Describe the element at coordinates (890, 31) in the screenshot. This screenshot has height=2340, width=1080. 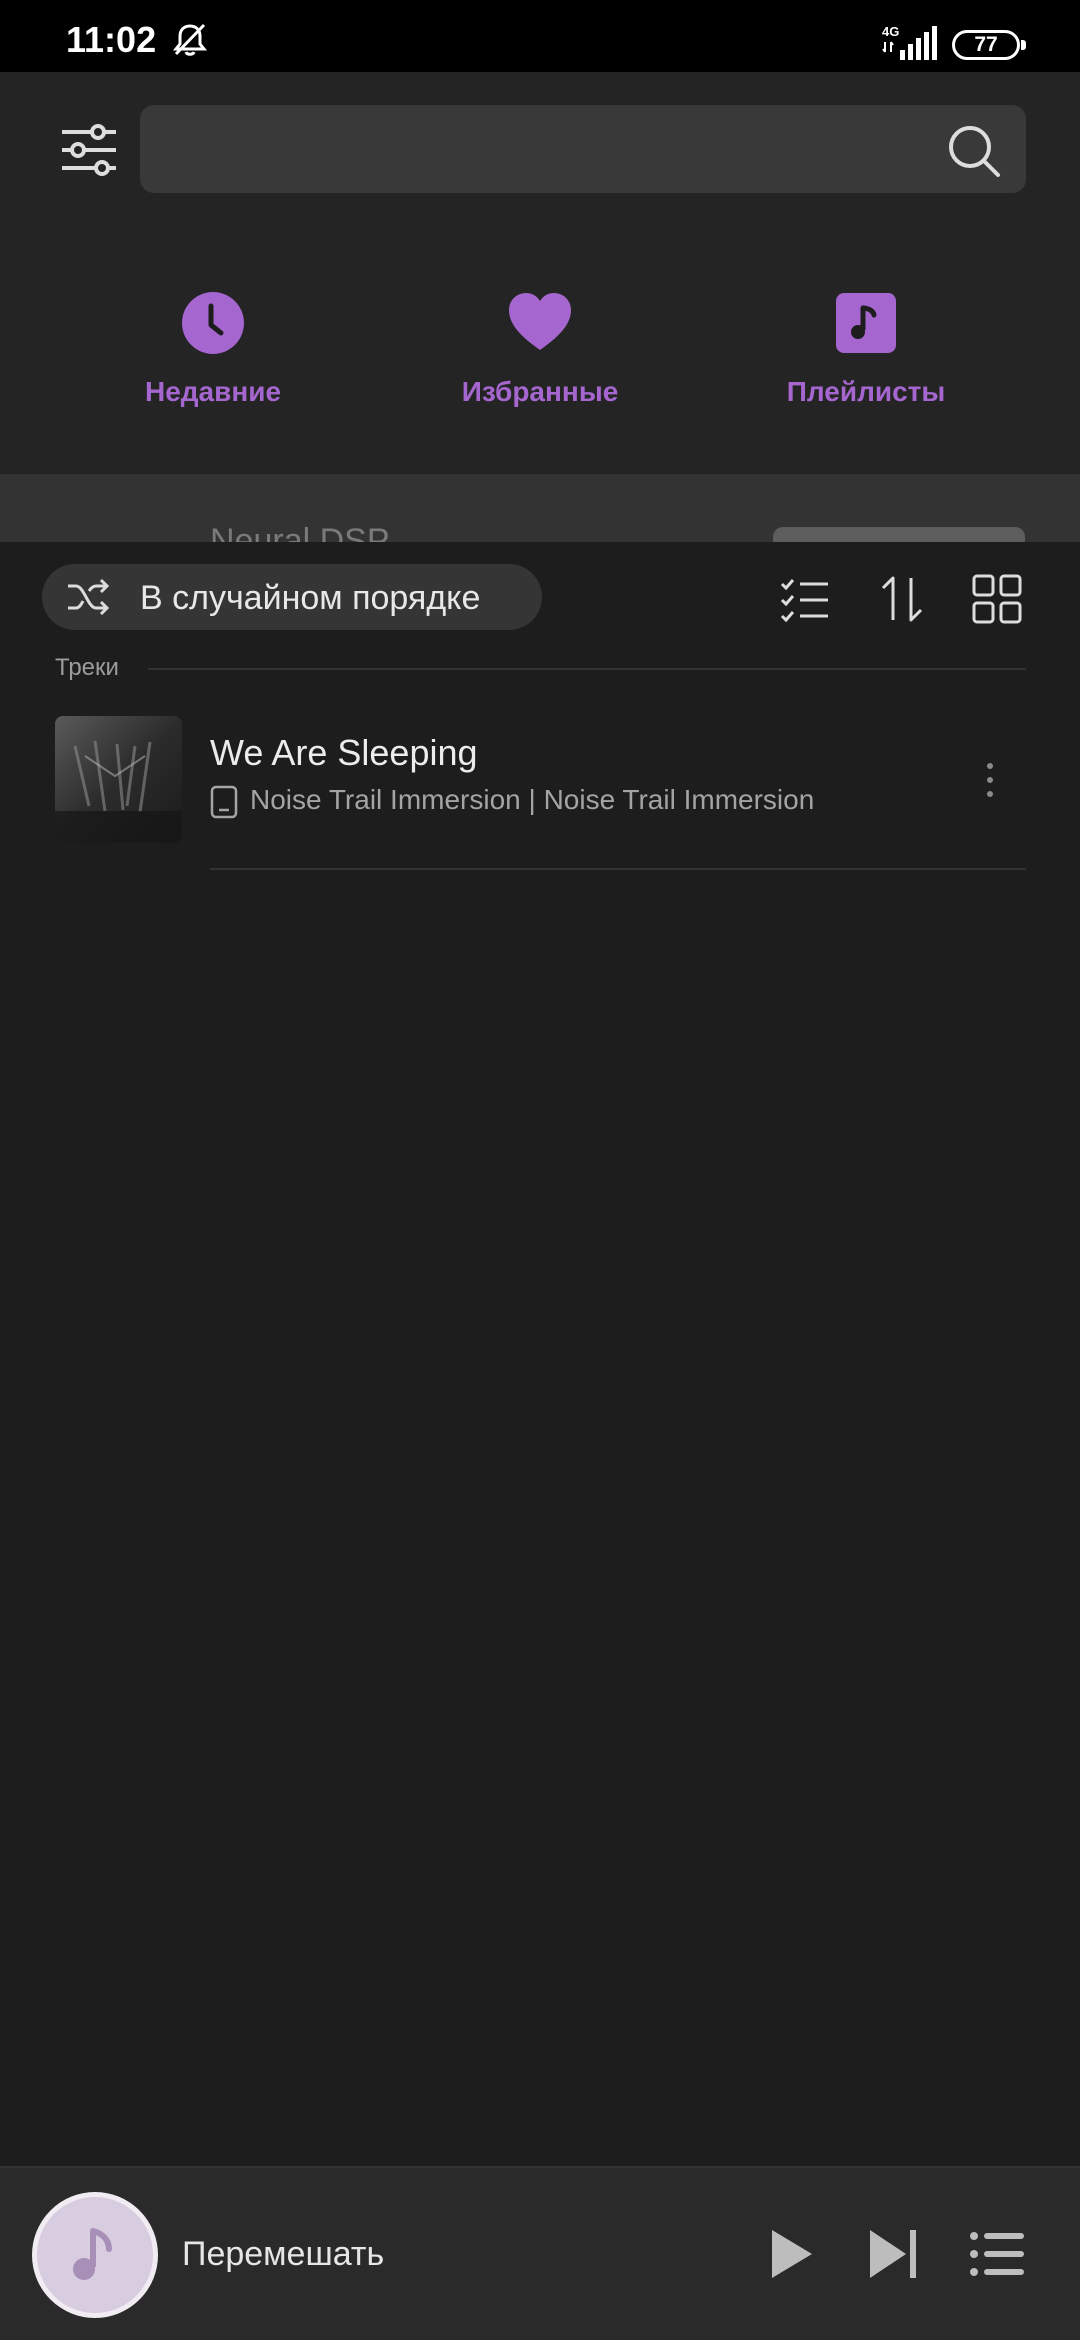
I see `network-type: 4G` at that location.